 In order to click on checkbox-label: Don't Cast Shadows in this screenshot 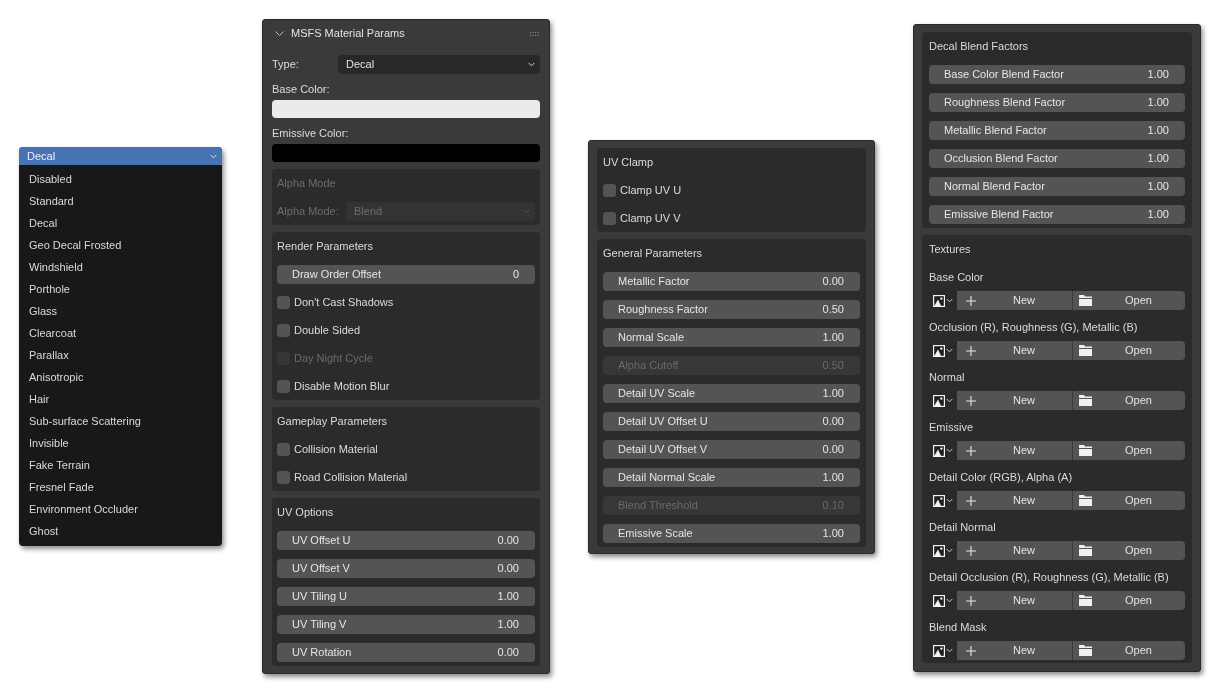, I will do `click(344, 302)`.